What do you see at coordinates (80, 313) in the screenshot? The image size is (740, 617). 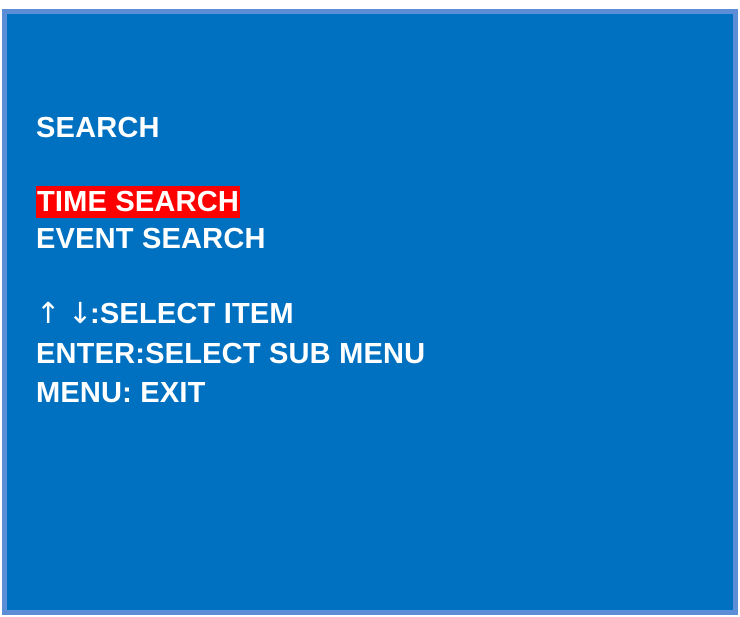 I see `down-arrow-icon: ↓` at bounding box center [80, 313].